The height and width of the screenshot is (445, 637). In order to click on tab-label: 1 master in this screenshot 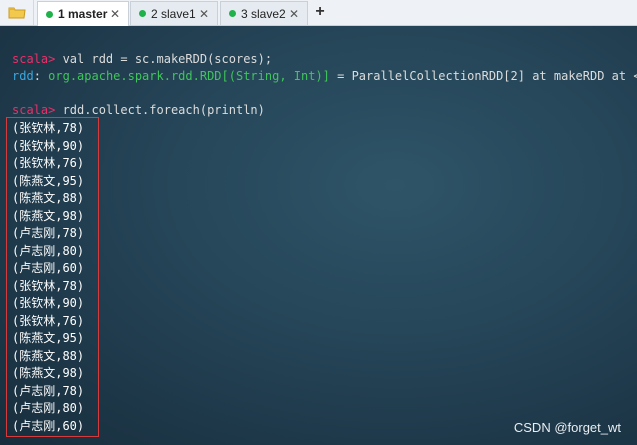, I will do `click(83, 14)`.